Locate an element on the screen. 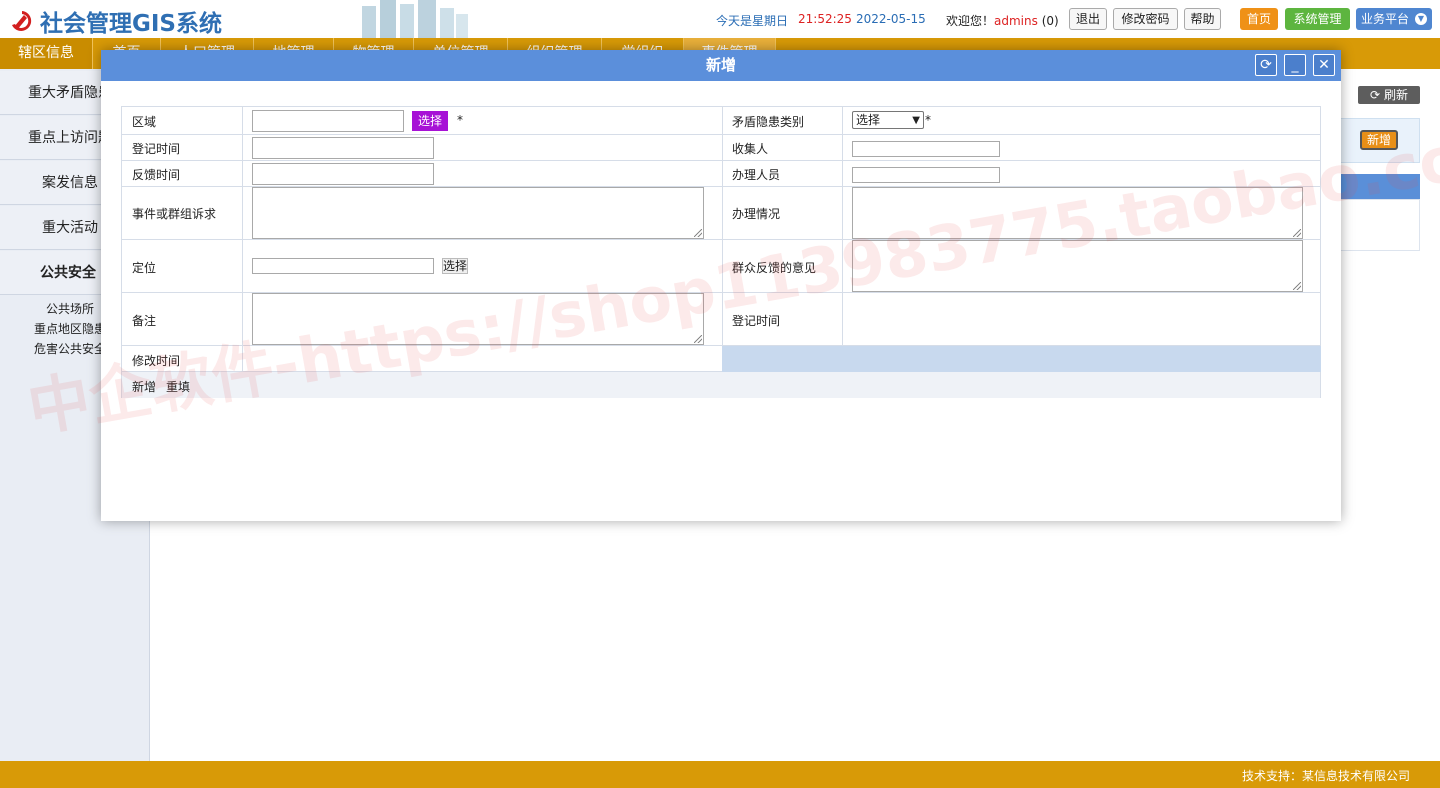 This screenshot has width=1440, height=788. minimize-icon: _ is located at coordinates (1295, 65).